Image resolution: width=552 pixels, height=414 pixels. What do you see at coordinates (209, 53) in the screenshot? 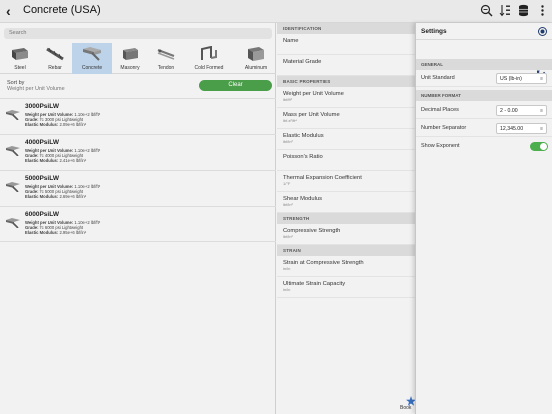
I see `cold-formed-icon` at bounding box center [209, 53].